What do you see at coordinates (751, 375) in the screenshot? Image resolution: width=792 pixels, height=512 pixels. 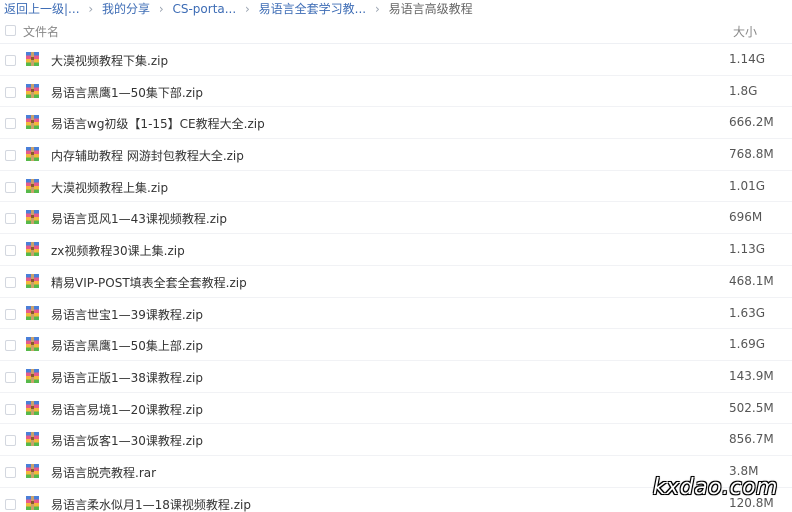 I see `file-size: 143.9M` at bounding box center [751, 375].